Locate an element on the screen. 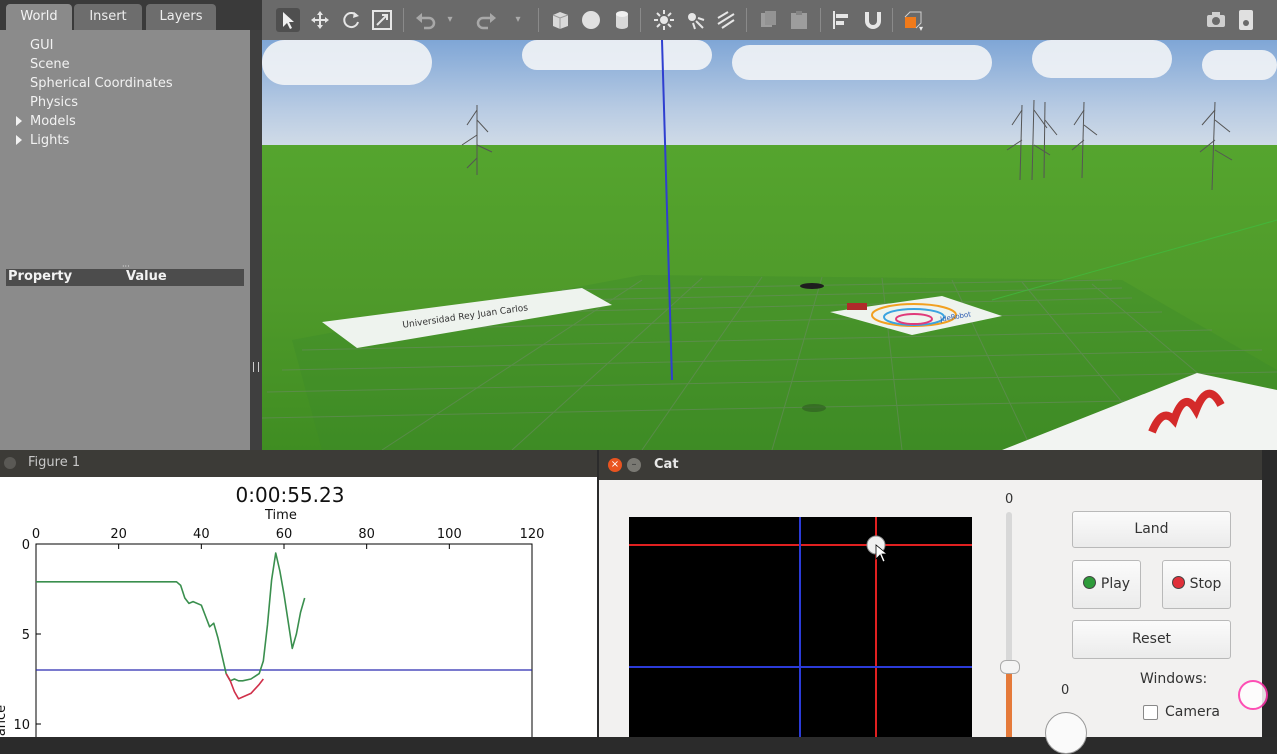  redo-icon is located at coordinates (486, 20).